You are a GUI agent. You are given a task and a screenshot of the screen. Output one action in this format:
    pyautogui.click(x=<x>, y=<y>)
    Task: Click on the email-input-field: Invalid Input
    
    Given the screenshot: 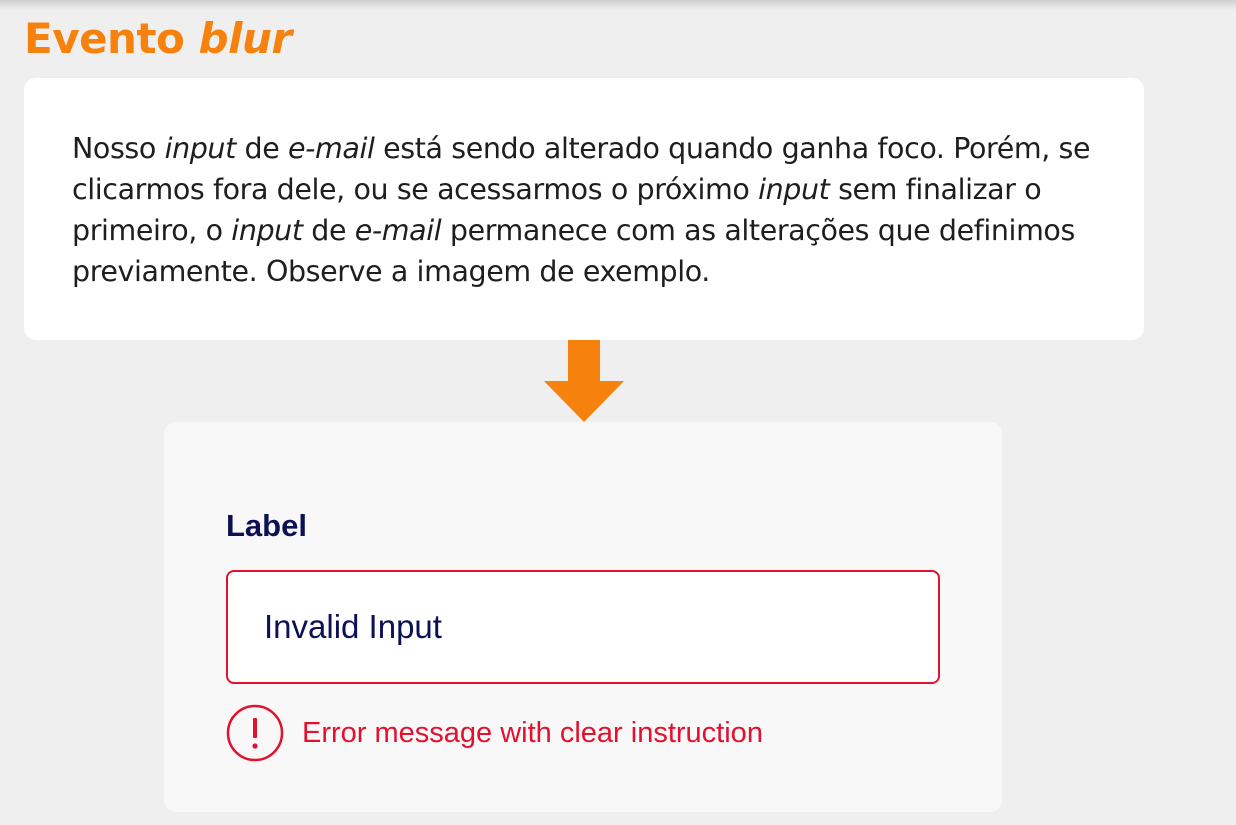 What is the action you would take?
    pyautogui.click(x=583, y=627)
    